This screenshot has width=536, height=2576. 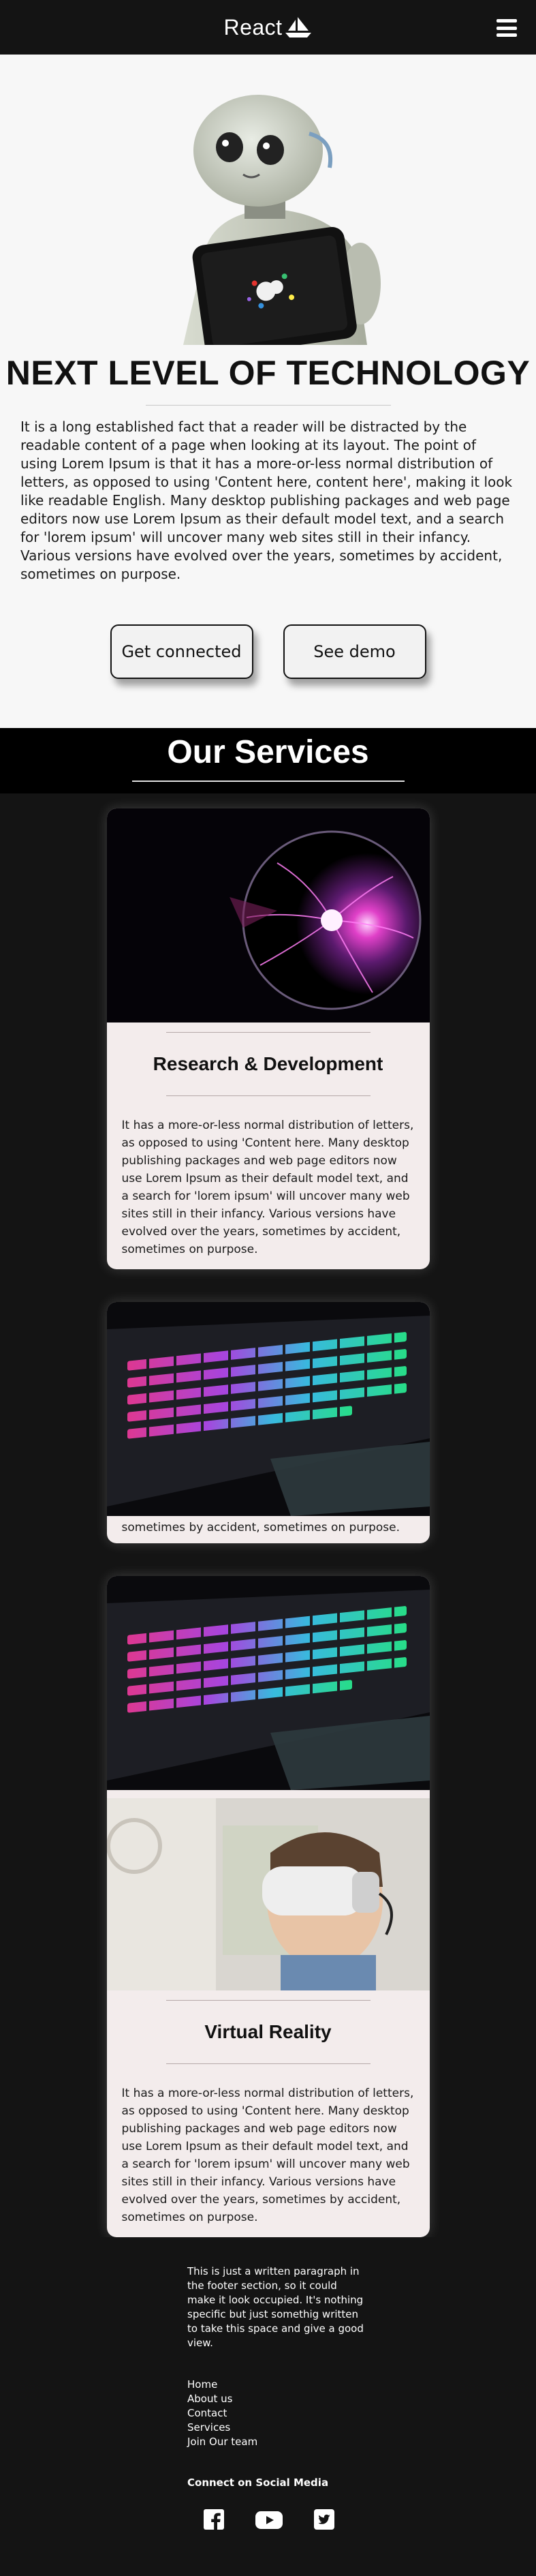 What do you see at coordinates (258, 2483) in the screenshot?
I see `social-title: Connect on Social Media` at bounding box center [258, 2483].